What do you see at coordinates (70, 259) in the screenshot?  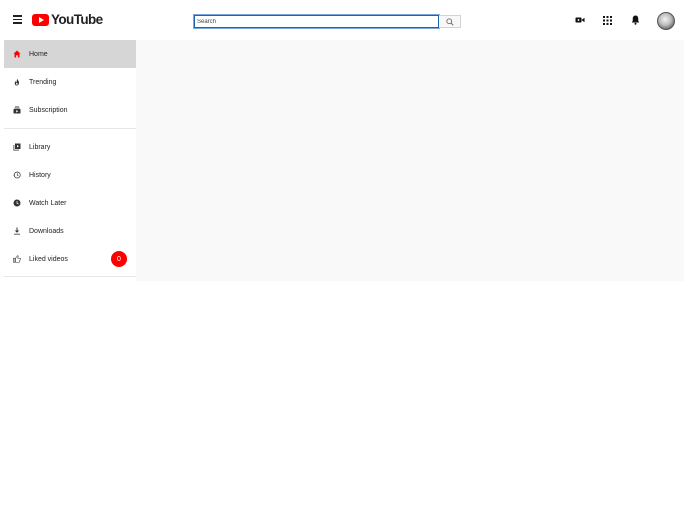 I see `sidebar-item-liked-videos: Liked videos 0` at bounding box center [70, 259].